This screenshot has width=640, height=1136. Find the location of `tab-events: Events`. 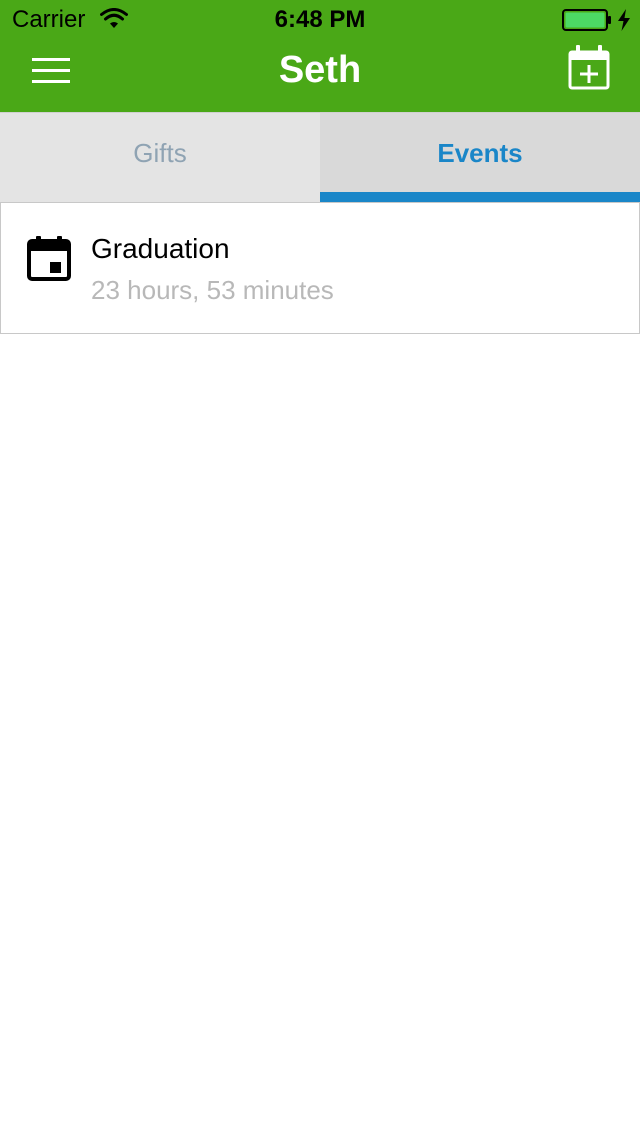

tab-events: Events is located at coordinates (480, 157).